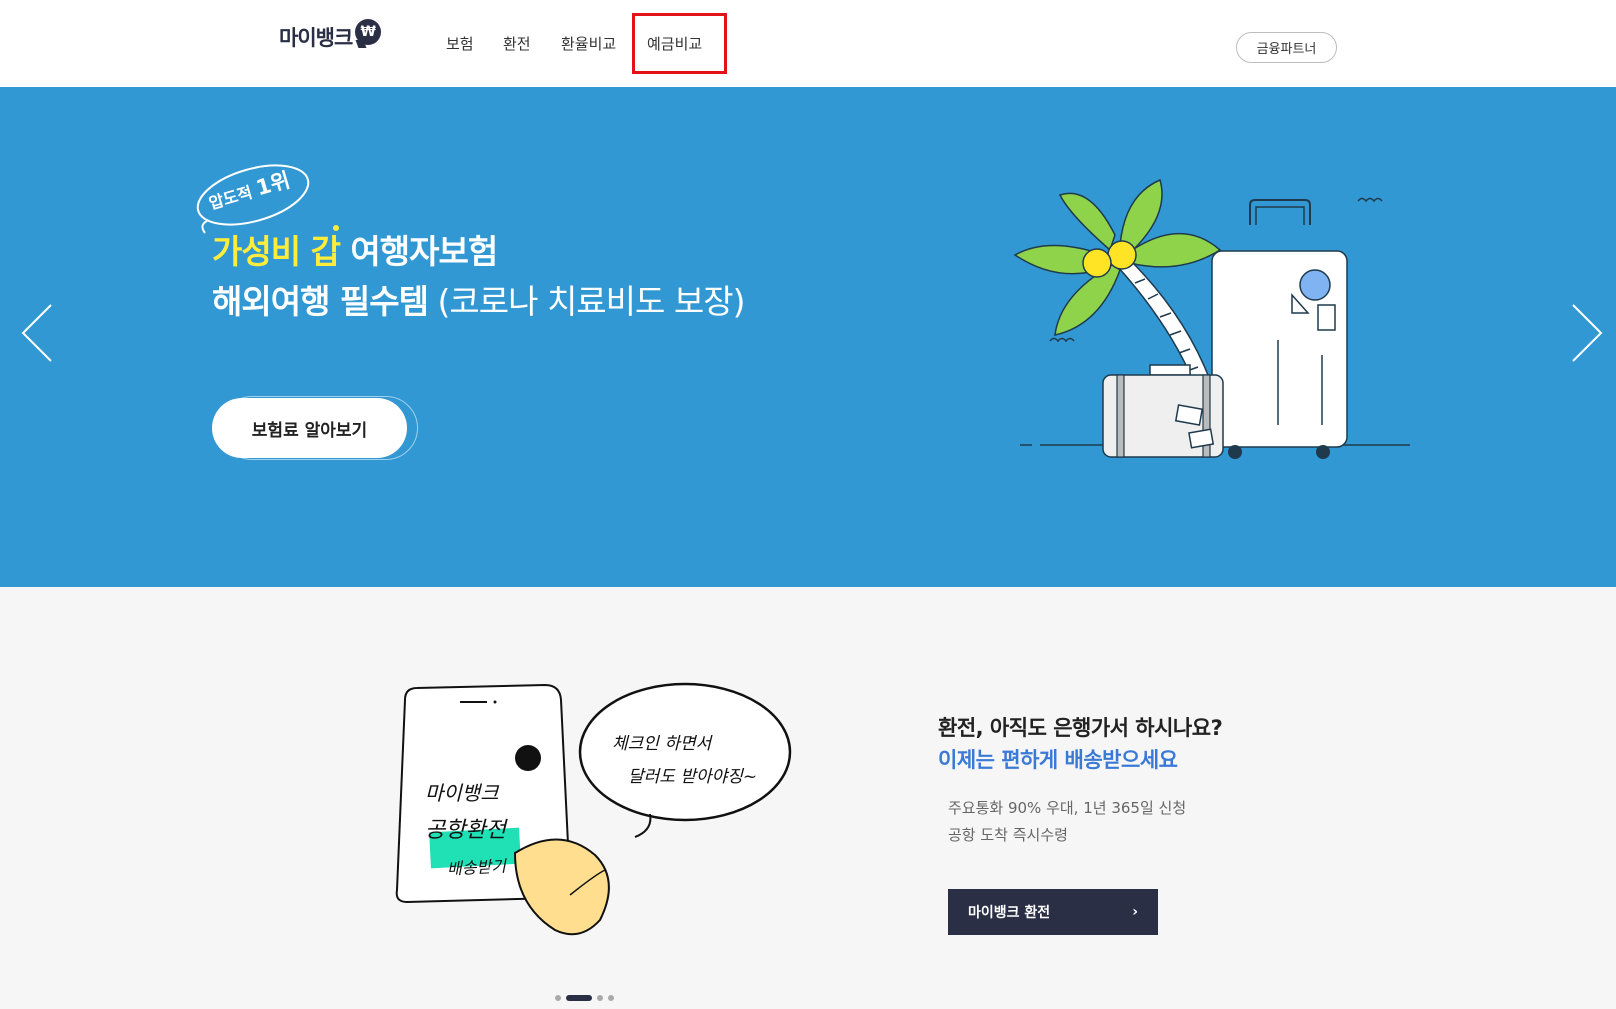  Describe the element at coordinates (587, 301) in the screenshot. I see `headline-line2-light: (코로나 치료비도 보장)` at that location.